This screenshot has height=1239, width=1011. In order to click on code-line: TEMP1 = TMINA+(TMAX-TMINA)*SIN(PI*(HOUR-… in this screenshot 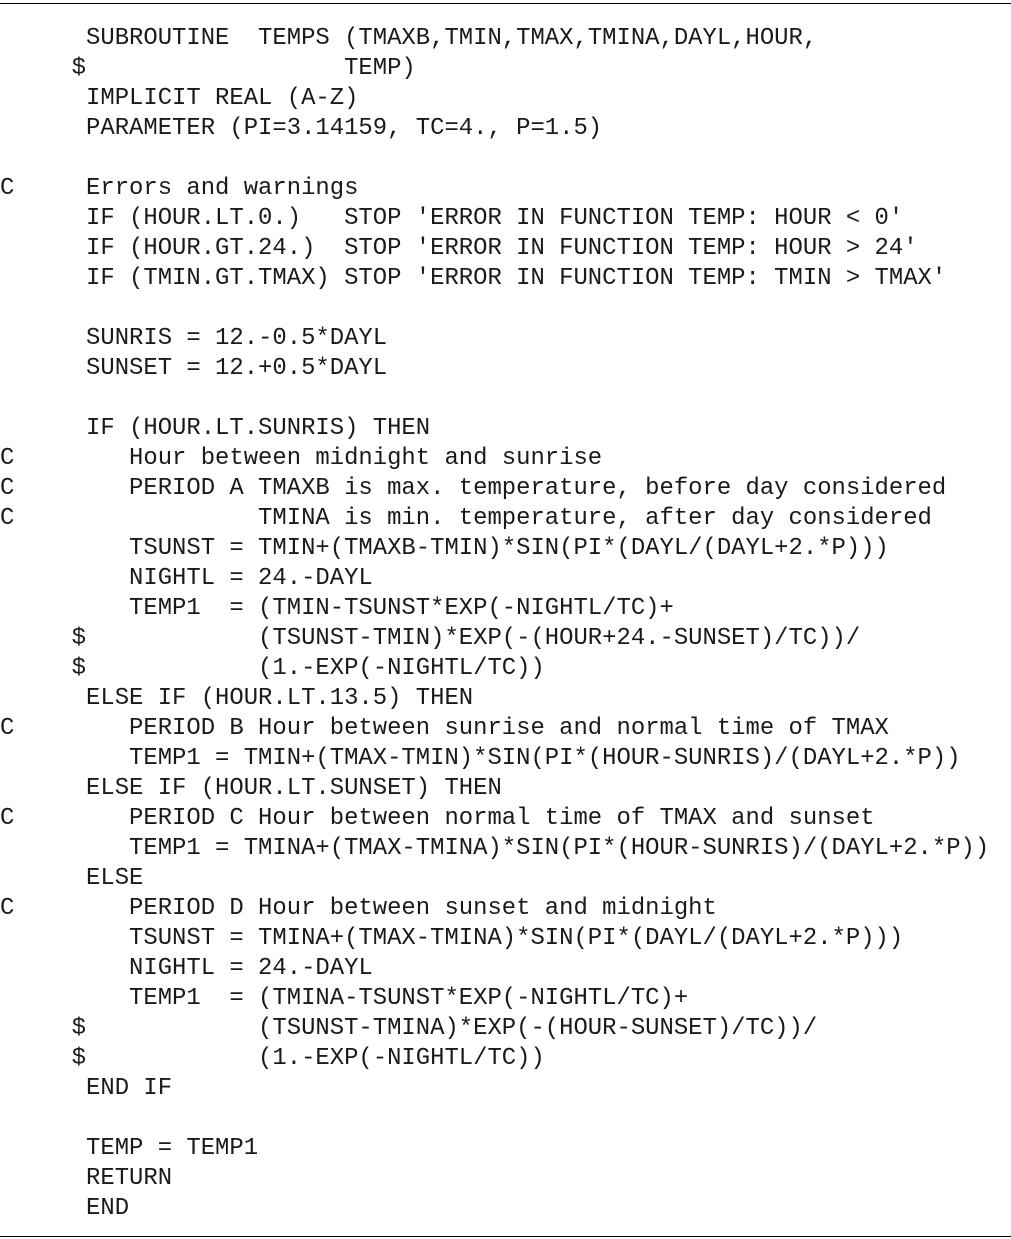, I will do `click(495, 848)`.